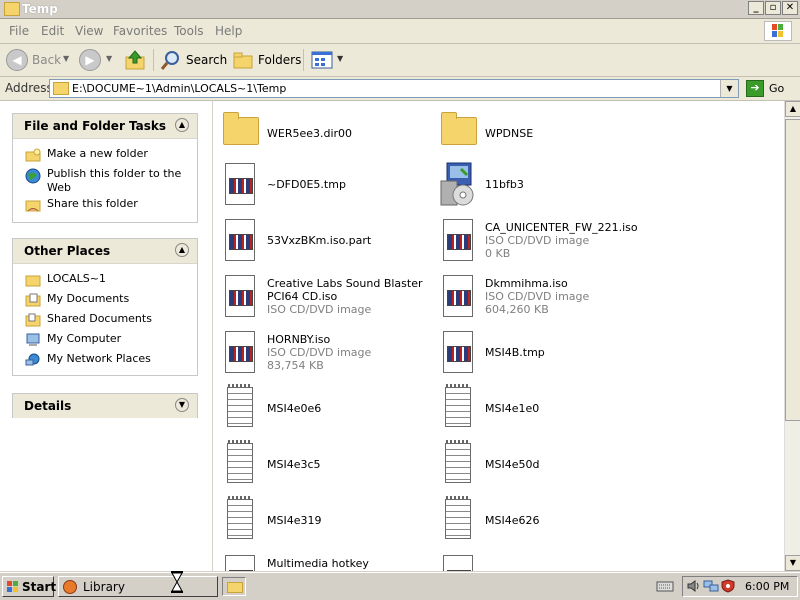 The height and width of the screenshot is (600, 800). Describe the element at coordinates (755, 88) in the screenshot. I see `go-arrow-icon: ➔` at that location.